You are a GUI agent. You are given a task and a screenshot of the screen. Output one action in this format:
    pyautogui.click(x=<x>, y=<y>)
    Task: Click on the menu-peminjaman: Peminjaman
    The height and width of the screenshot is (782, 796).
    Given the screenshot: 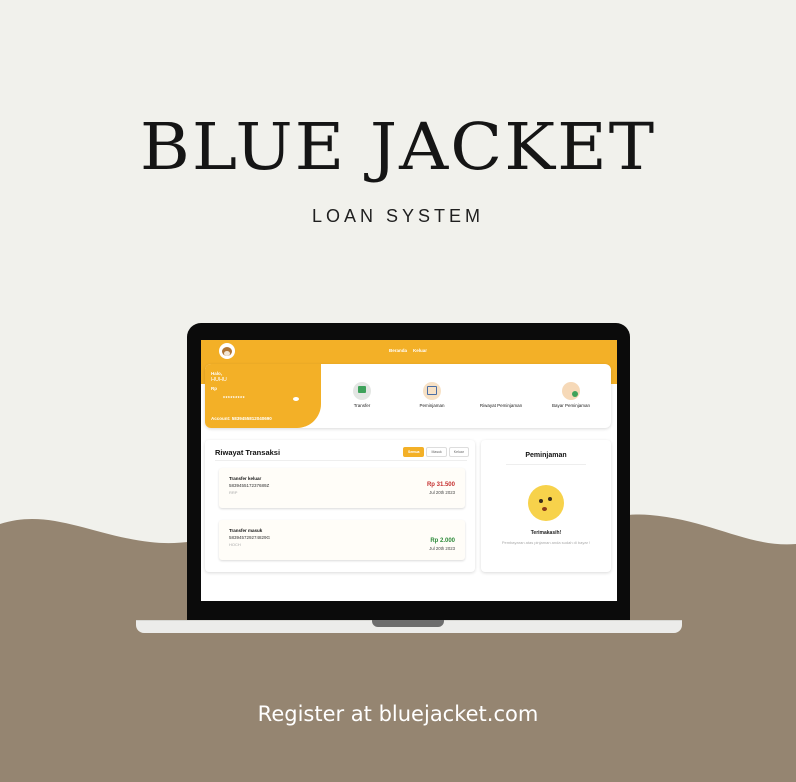 What is the action you would take?
    pyautogui.click(x=432, y=395)
    